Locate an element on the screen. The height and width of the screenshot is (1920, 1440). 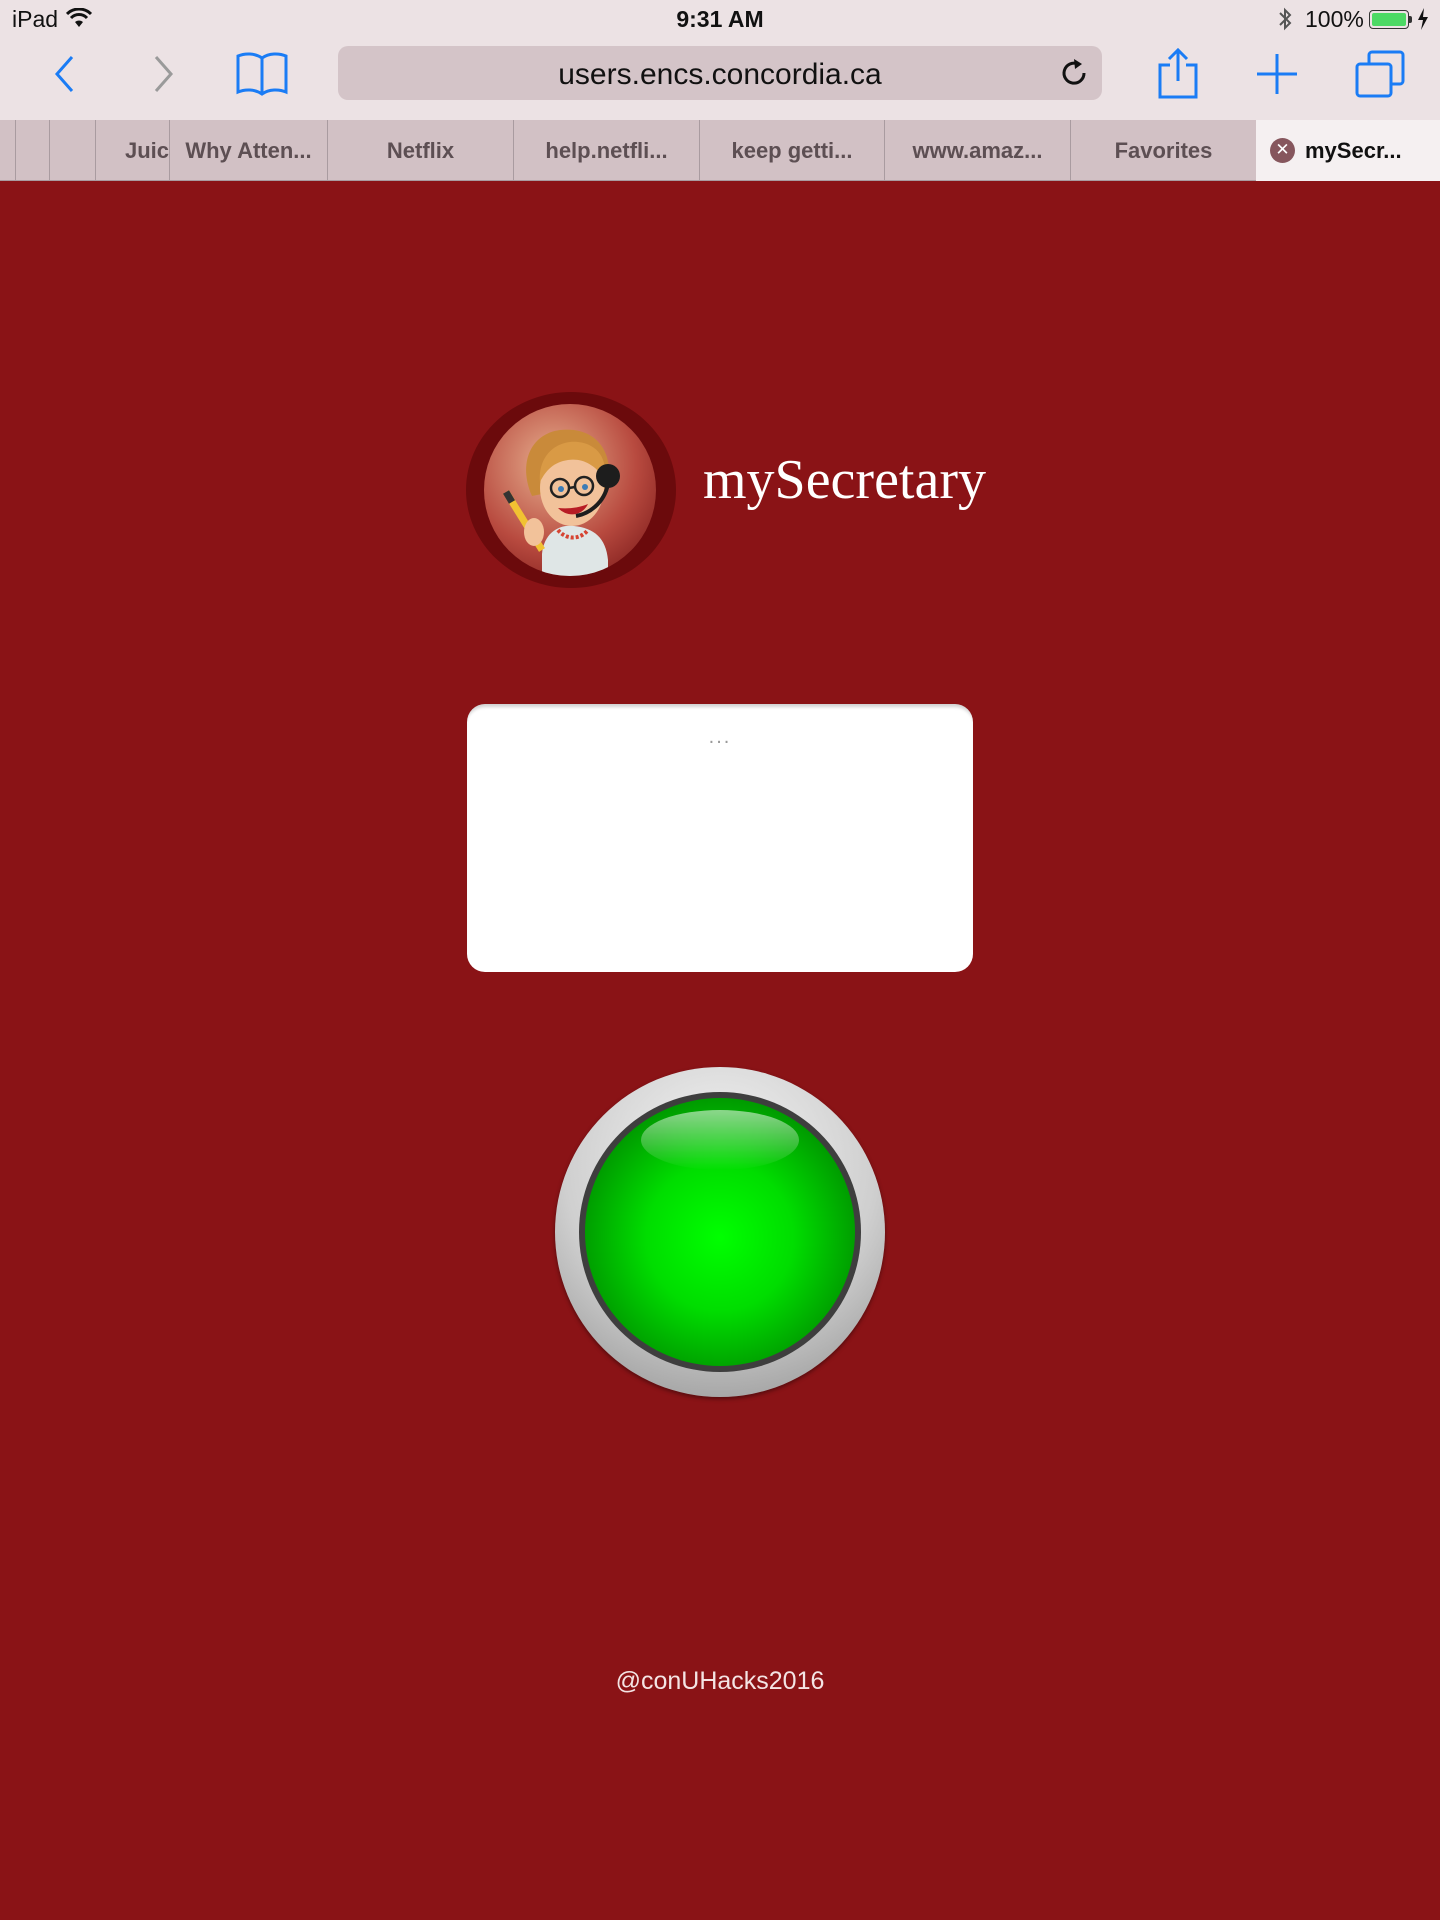
bluetooth-icon is located at coordinates (1285, 21).